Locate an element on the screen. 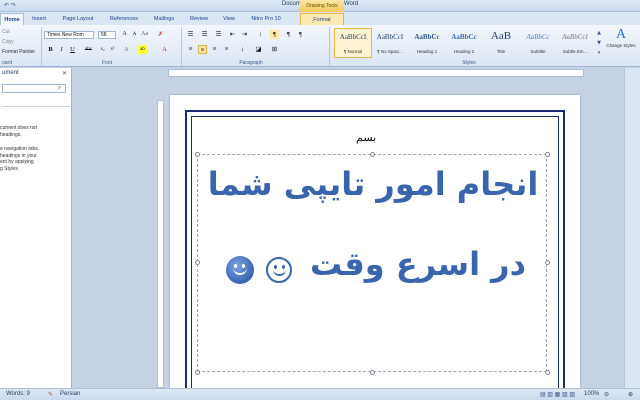  font-size-box: 58 is located at coordinates (107, 35).